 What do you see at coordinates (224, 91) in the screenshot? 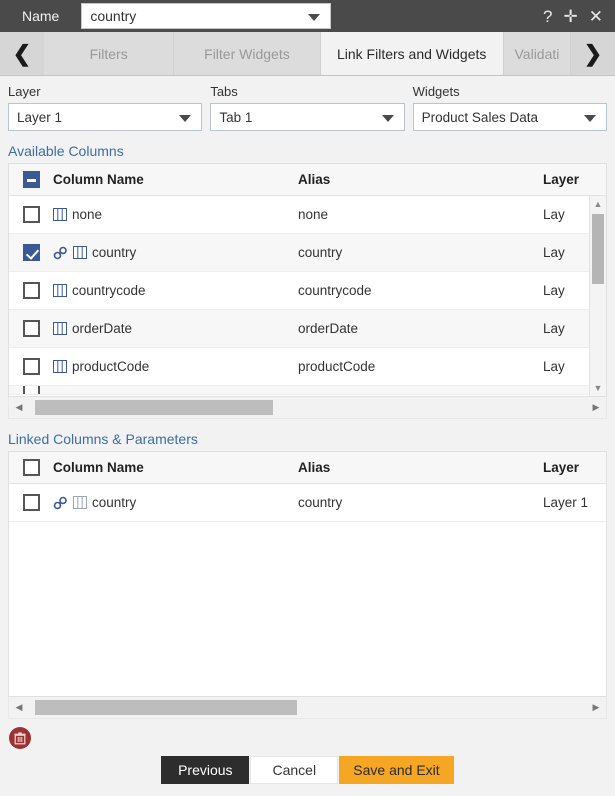
I see `tabs-label: Tabs` at bounding box center [224, 91].